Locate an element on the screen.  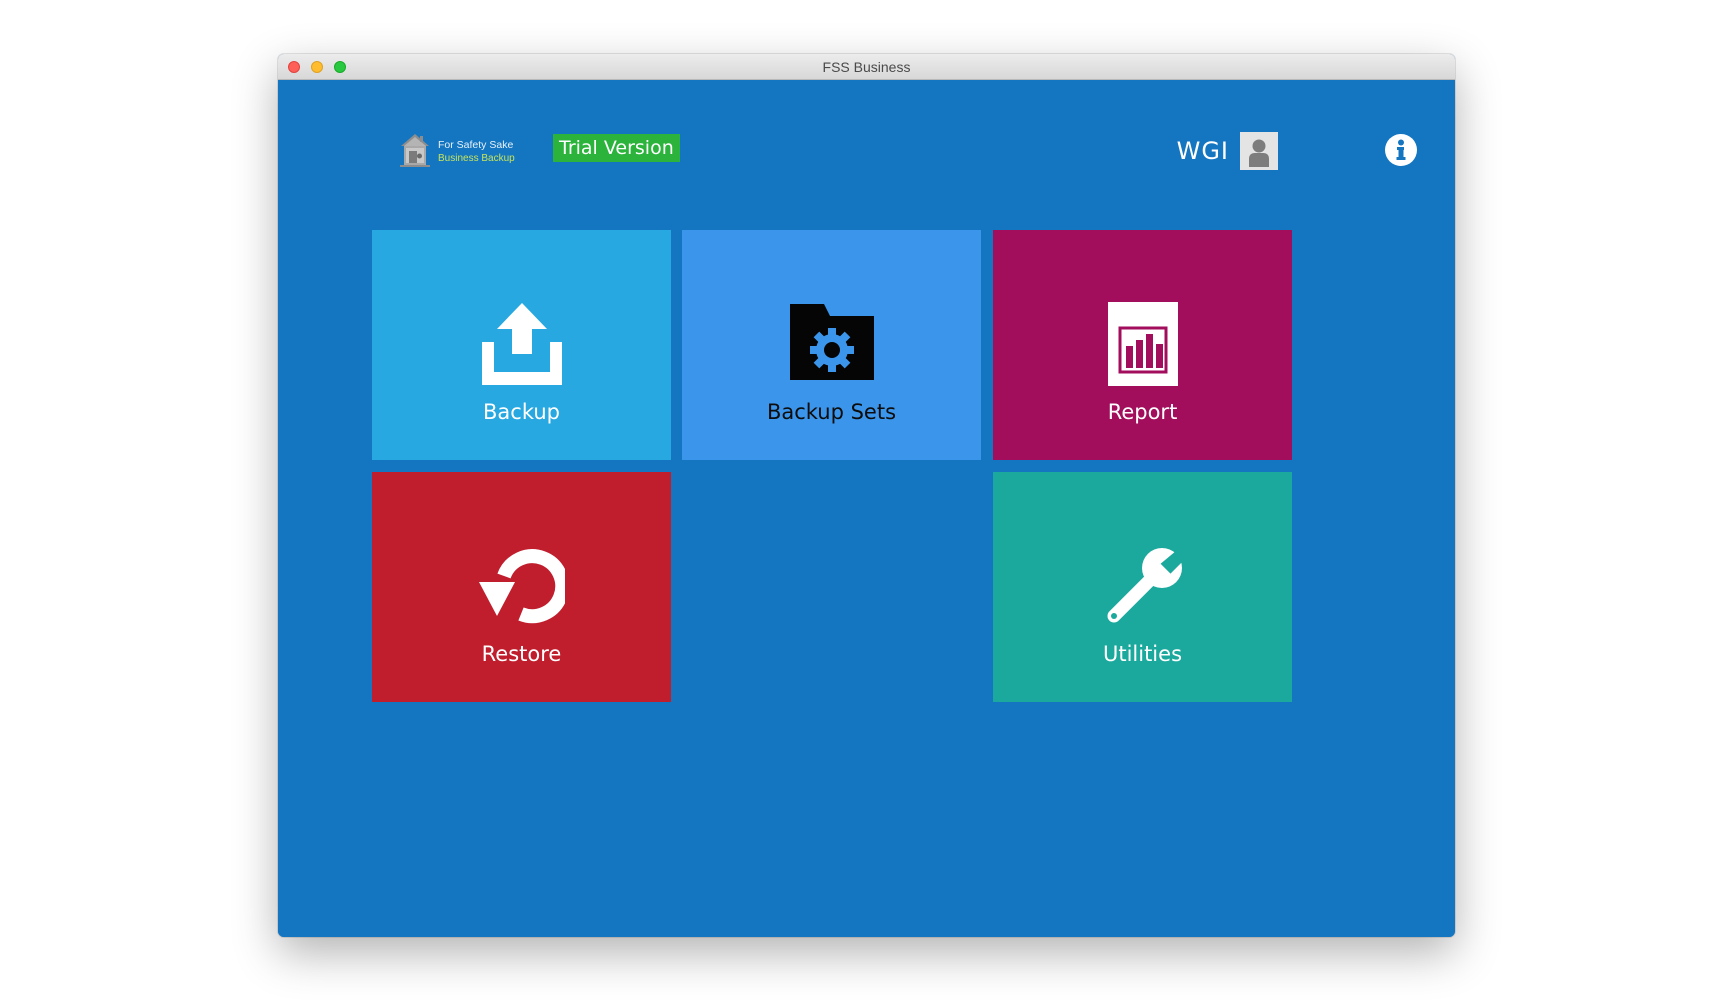
report-tile: Report is located at coordinates (1142, 345).